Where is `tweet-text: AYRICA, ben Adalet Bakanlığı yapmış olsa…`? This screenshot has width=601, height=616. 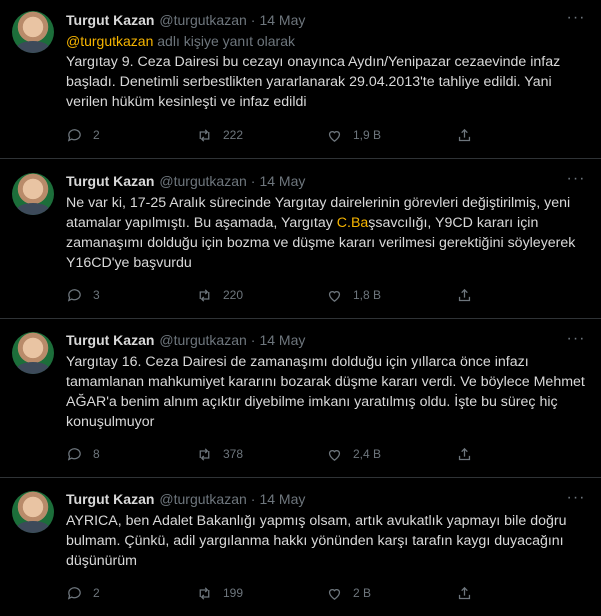
tweet-text: AYRICA, ben Adalet Bakanlığı yapmış olsa… is located at coordinates (316, 541).